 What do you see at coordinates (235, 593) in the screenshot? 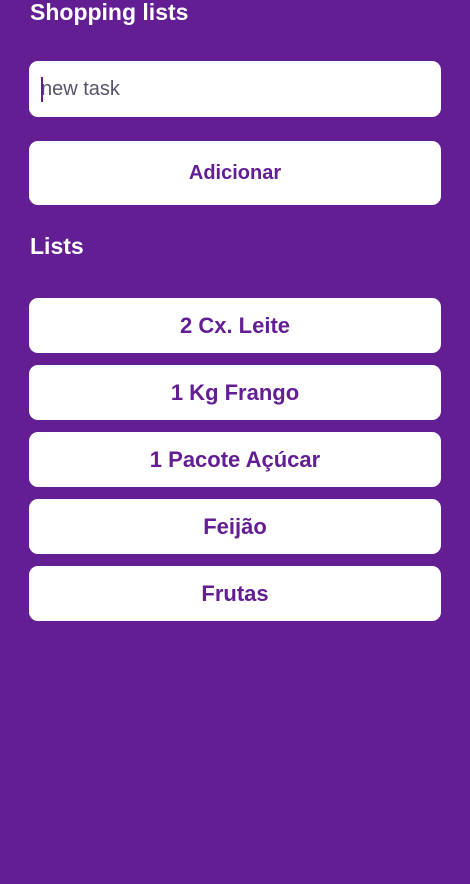
I see `list-item: Frutas` at bounding box center [235, 593].